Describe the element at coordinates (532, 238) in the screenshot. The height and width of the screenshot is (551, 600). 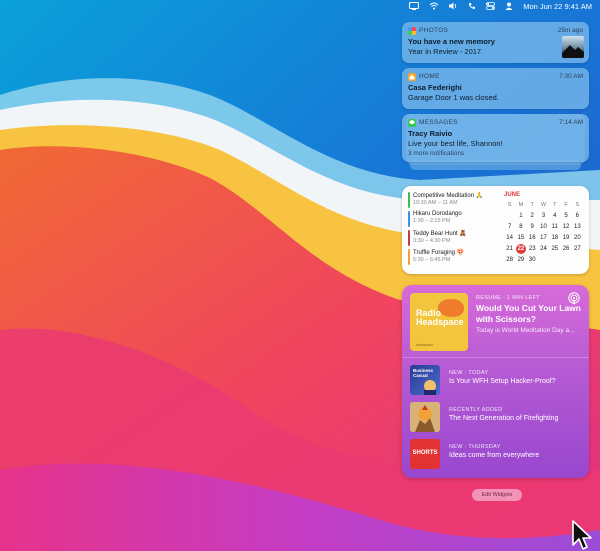
I see `calendar-day: 16` at that location.